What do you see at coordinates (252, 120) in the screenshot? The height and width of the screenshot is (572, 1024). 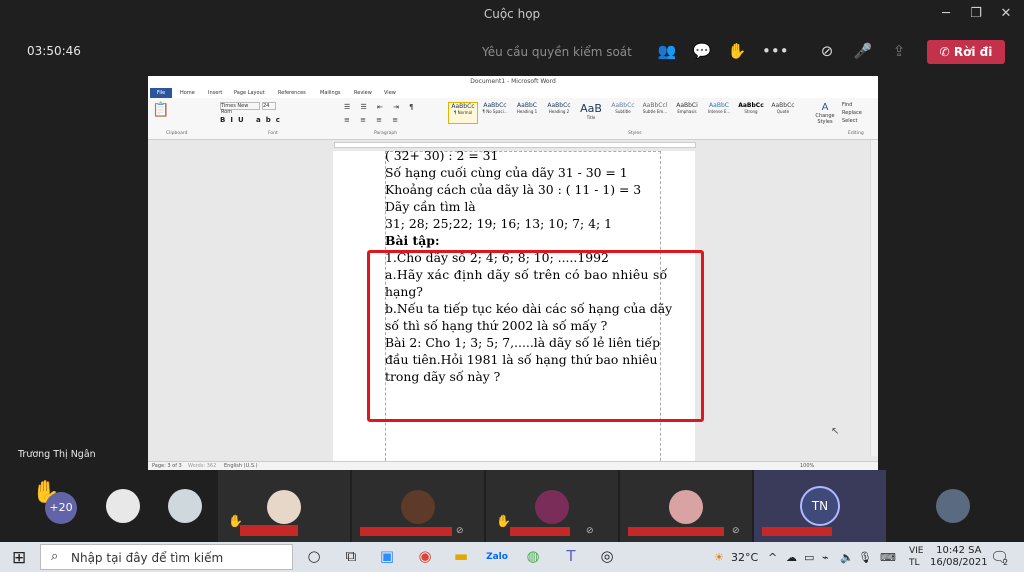 I see `font-format-buttons: BIU abc` at bounding box center [252, 120].